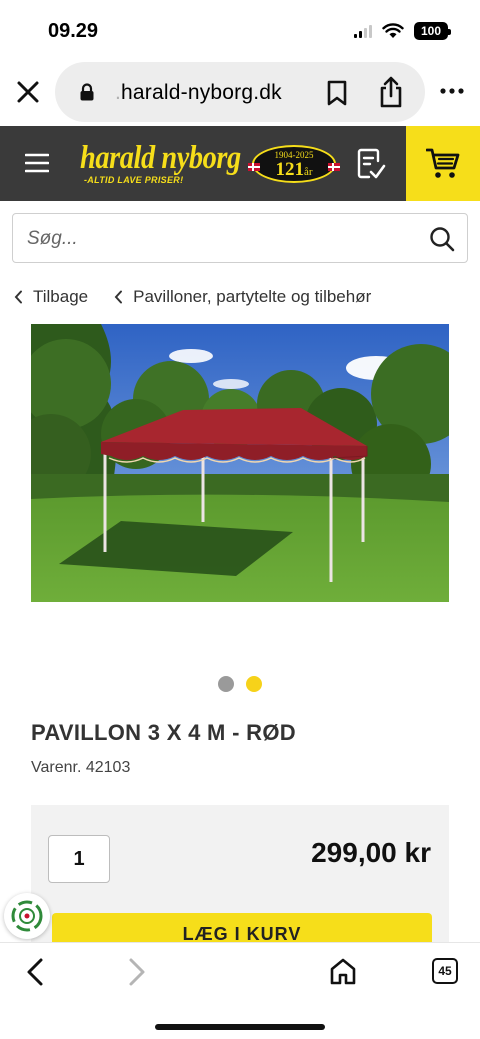 This screenshot has width=480, height=1039. I want to click on buy-box: 1 299,00 kr LÆG I KURV, so click(240, 885).